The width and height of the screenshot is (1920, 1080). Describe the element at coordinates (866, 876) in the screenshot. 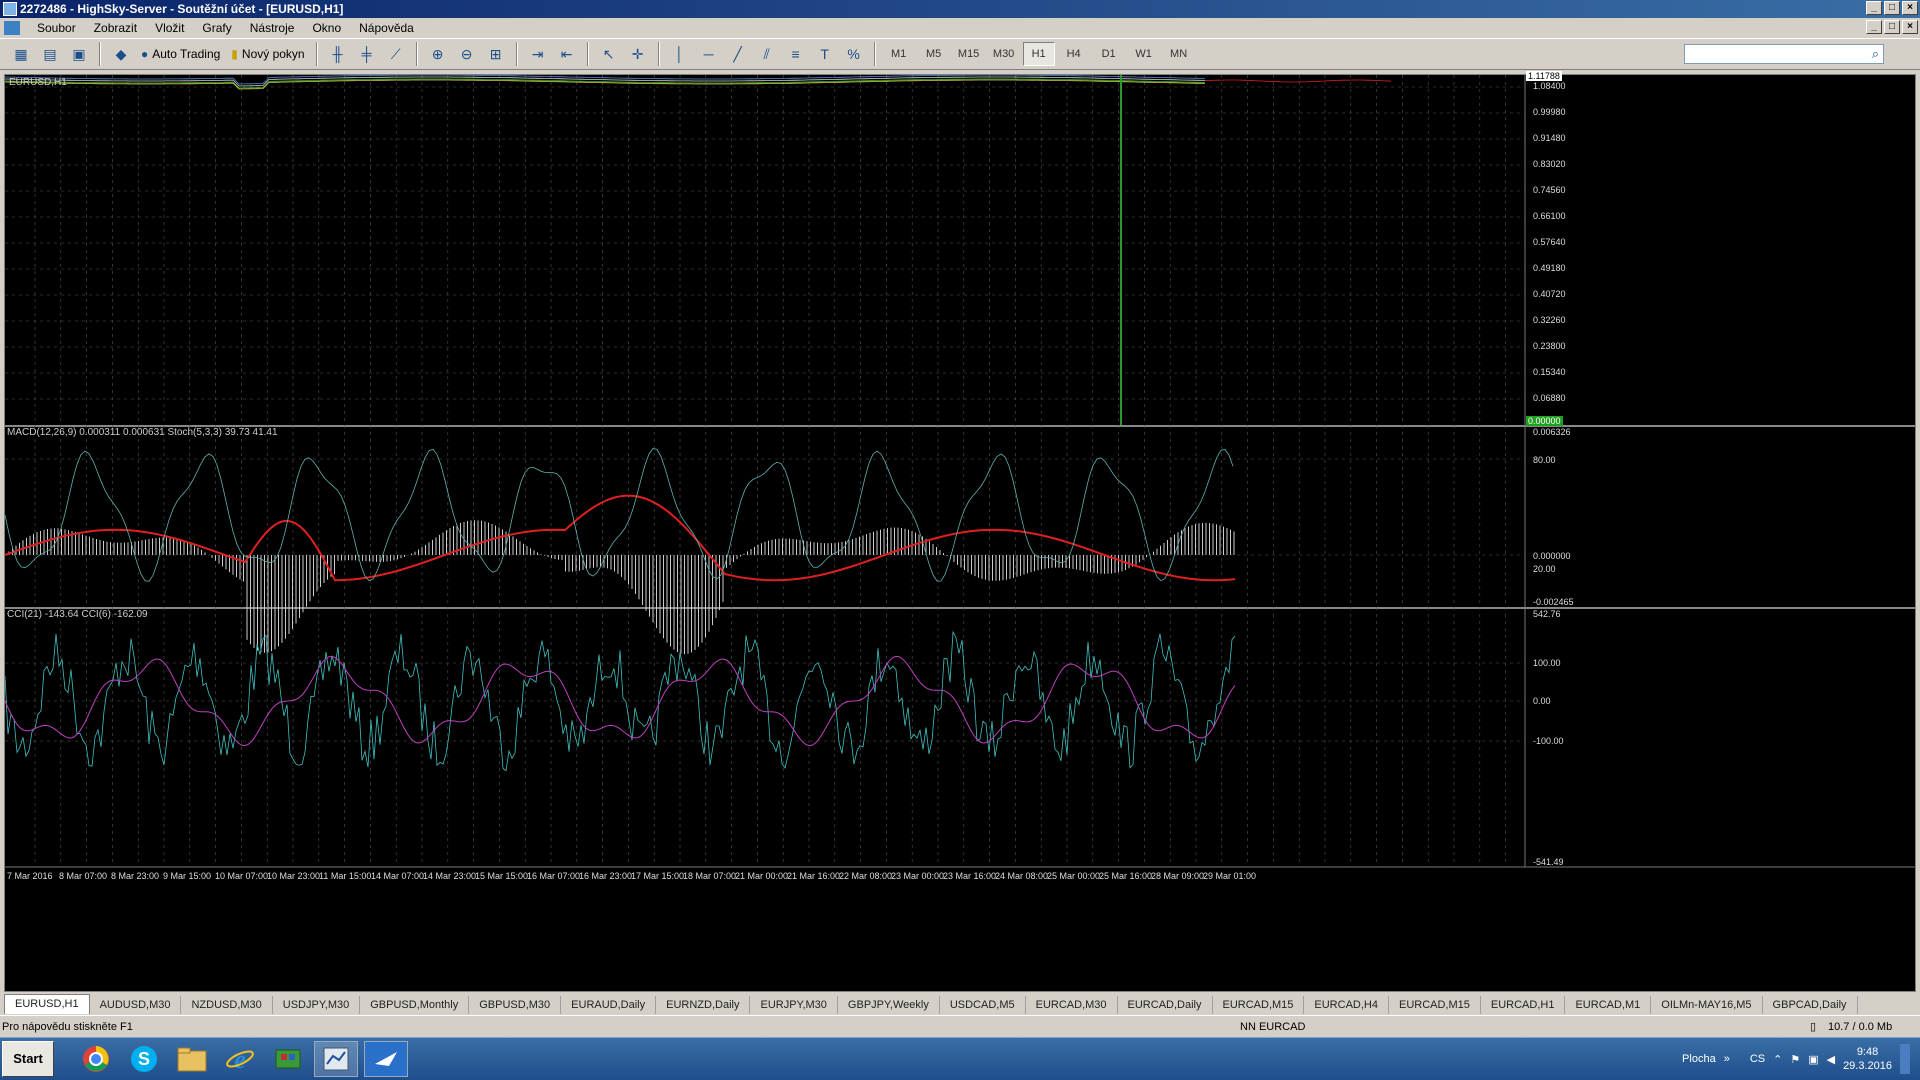

I see `time-axis-label: 22 Mar 08:00` at that location.